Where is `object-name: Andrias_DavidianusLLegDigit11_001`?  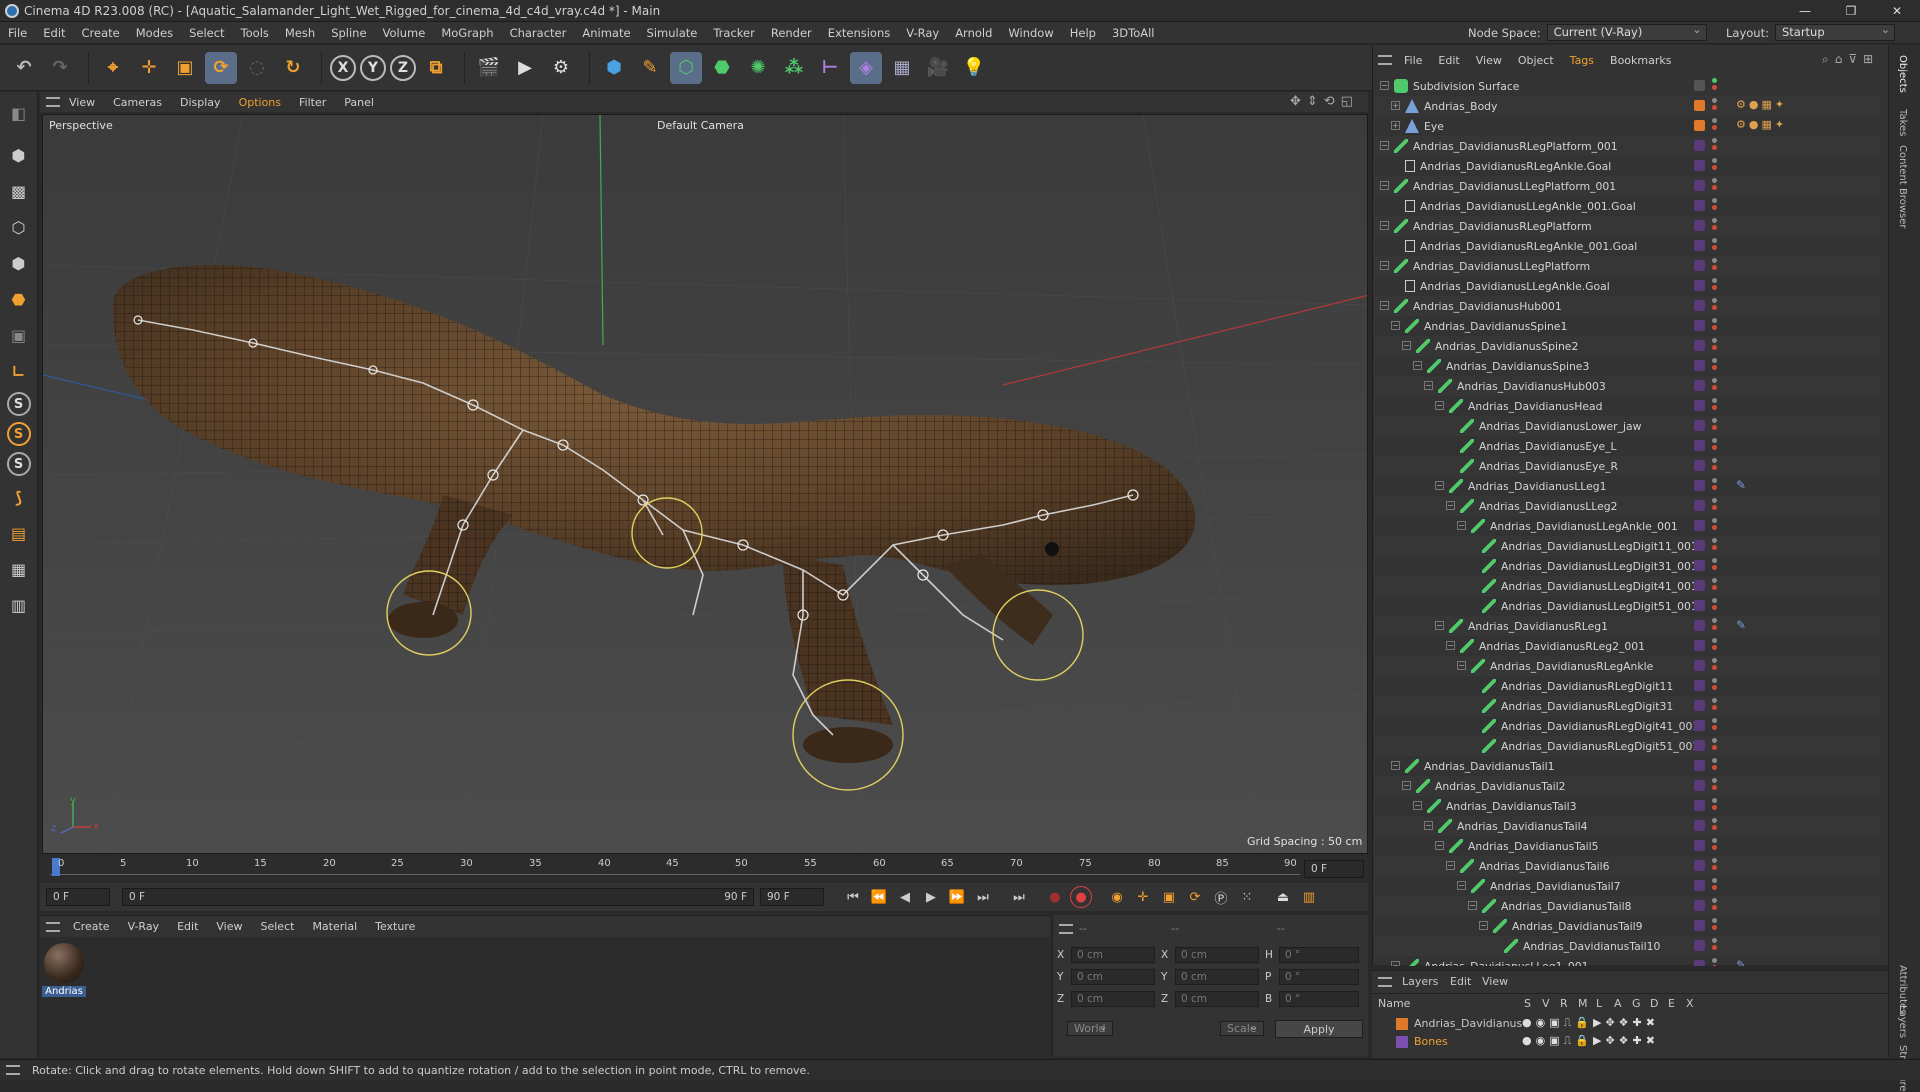 object-name: Andrias_DavidianusLLegDigit11_001 is located at coordinates (1599, 546).